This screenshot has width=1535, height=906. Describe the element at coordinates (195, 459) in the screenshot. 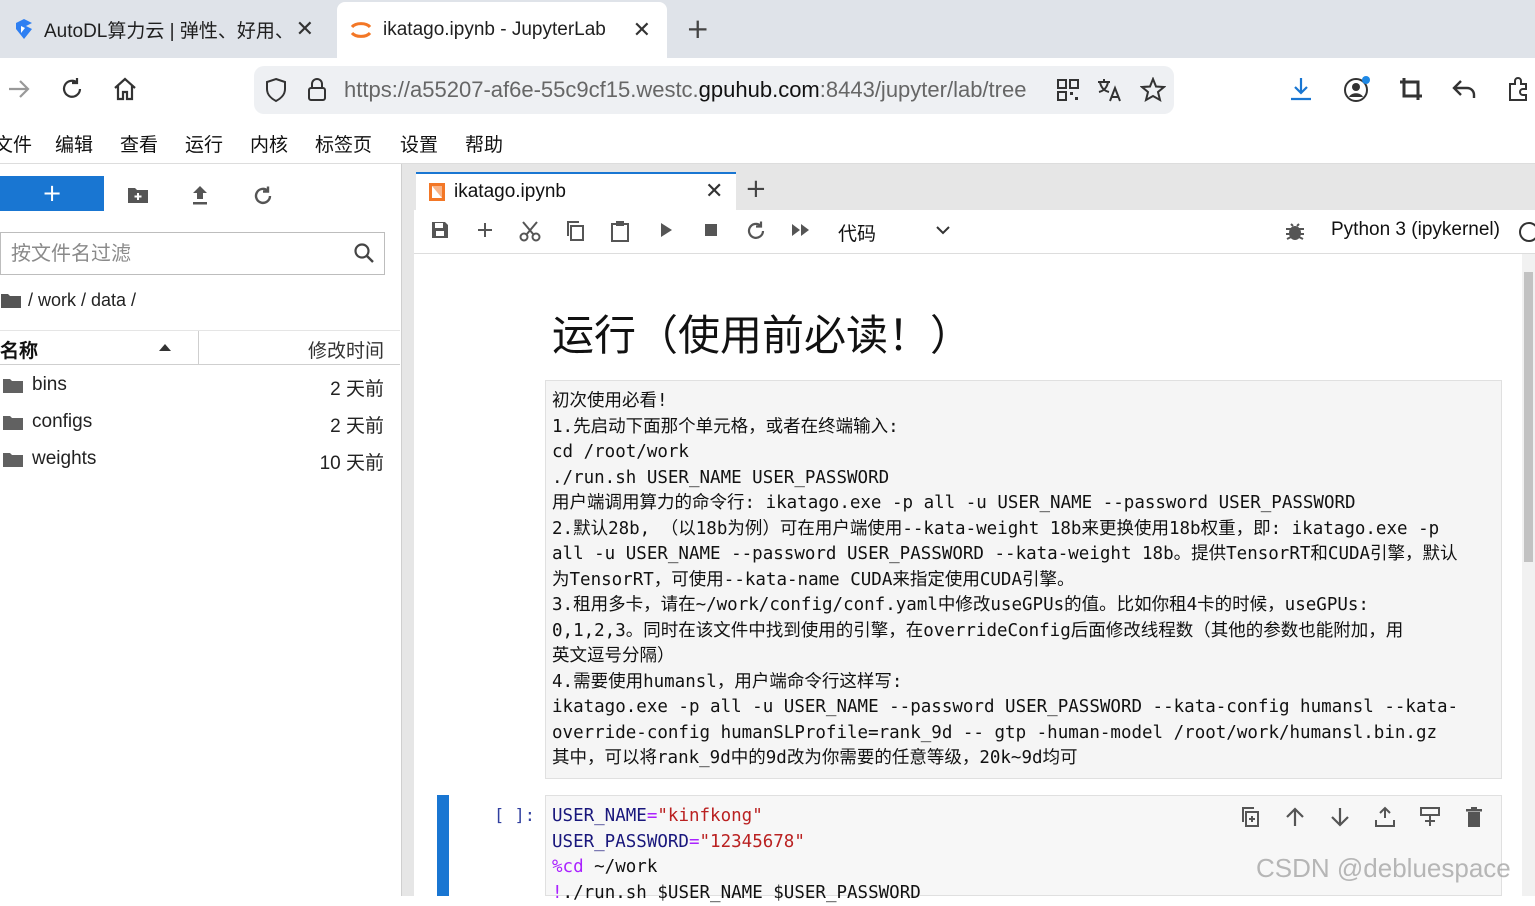

I see `file-row-weights: weights 10 天前` at that location.